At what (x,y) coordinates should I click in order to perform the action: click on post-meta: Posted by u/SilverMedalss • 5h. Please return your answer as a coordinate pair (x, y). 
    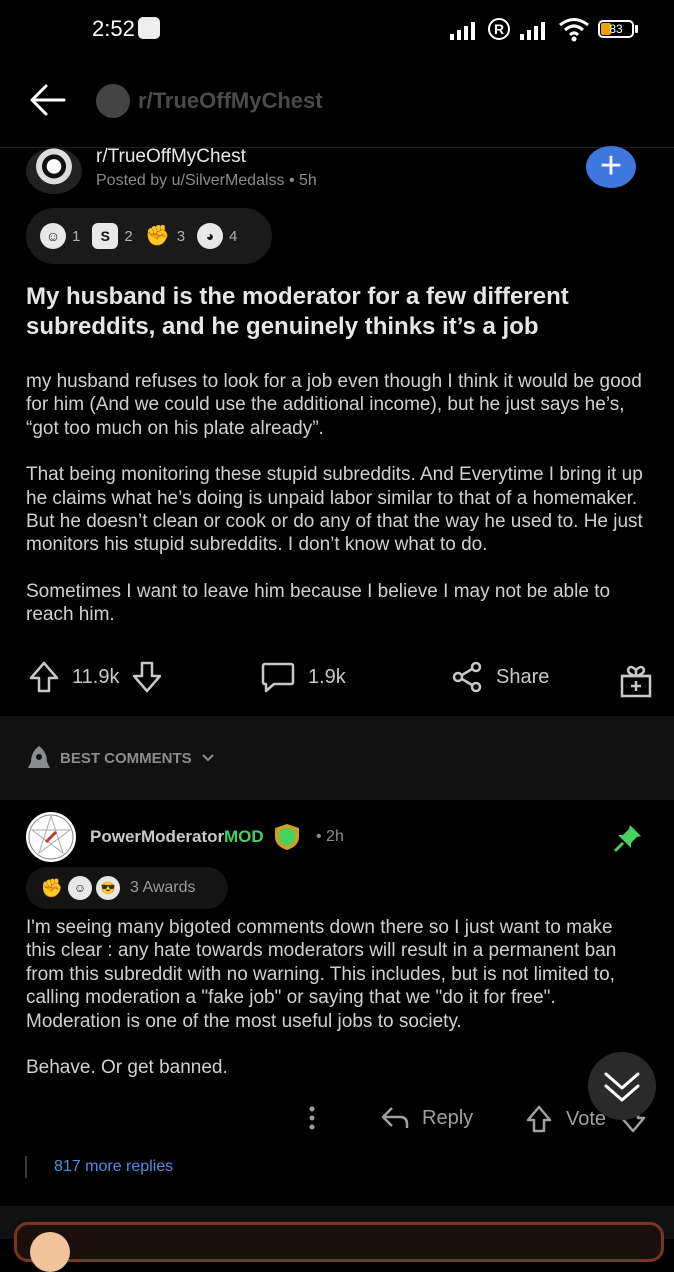
    Looking at the image, I should click on (206, 181).